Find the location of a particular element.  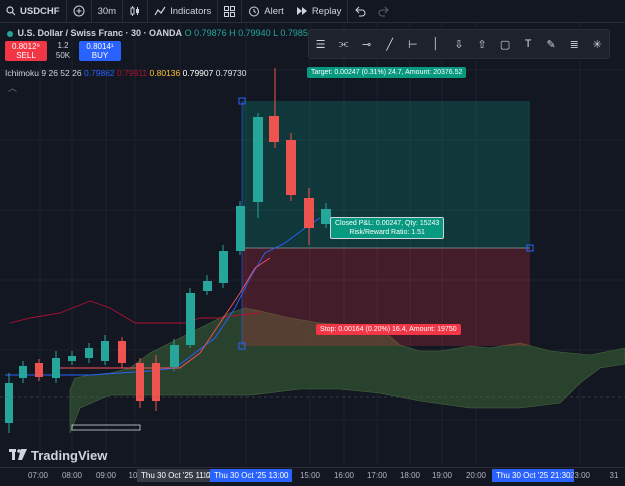

vertical-line-icon: │ is located at coordinates (436, 44).